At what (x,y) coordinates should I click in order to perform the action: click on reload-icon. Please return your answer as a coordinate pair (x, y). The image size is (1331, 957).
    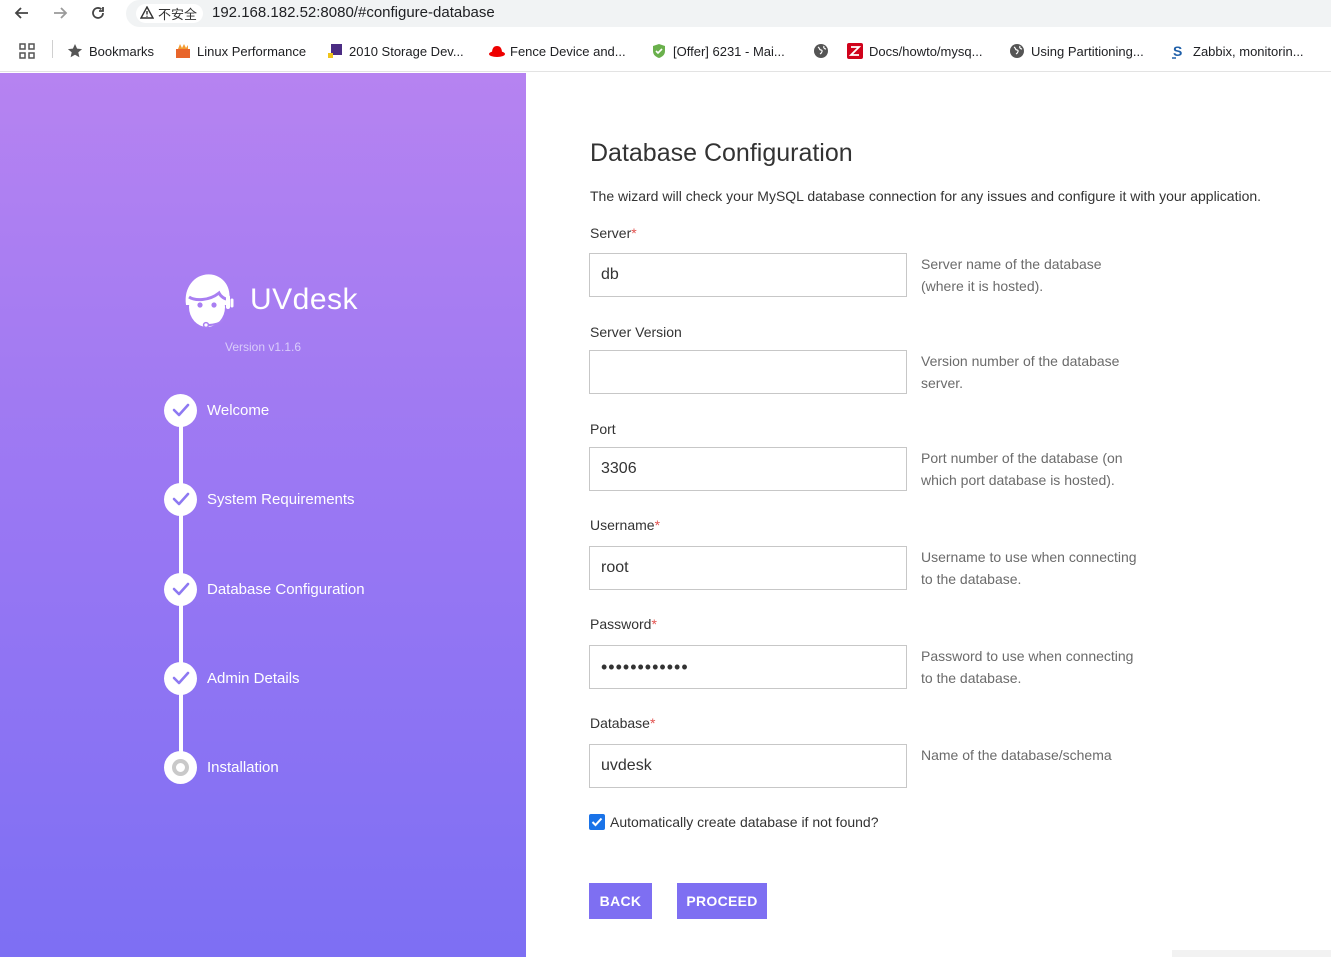
    Looking at the image, I should click on (98, 13).